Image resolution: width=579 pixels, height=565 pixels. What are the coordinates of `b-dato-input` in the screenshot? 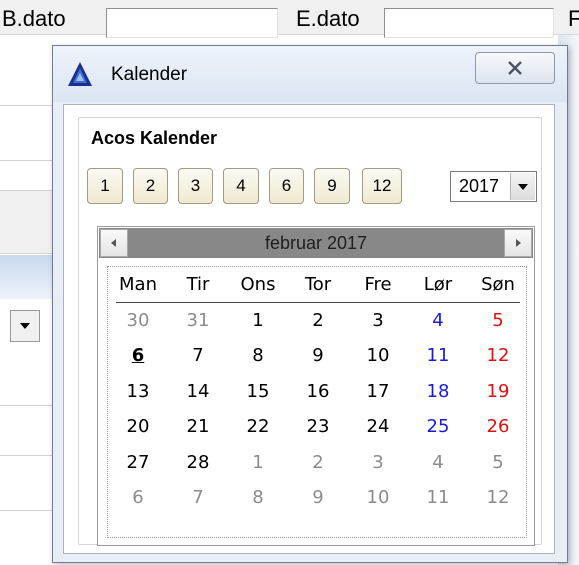 It's located at (192, 23).